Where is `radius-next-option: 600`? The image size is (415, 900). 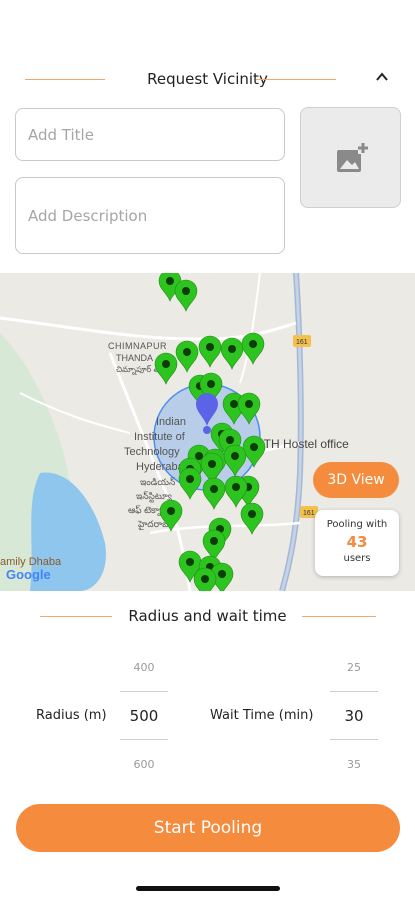
radius-next-option: 600 is located at coordinates (144, 764).